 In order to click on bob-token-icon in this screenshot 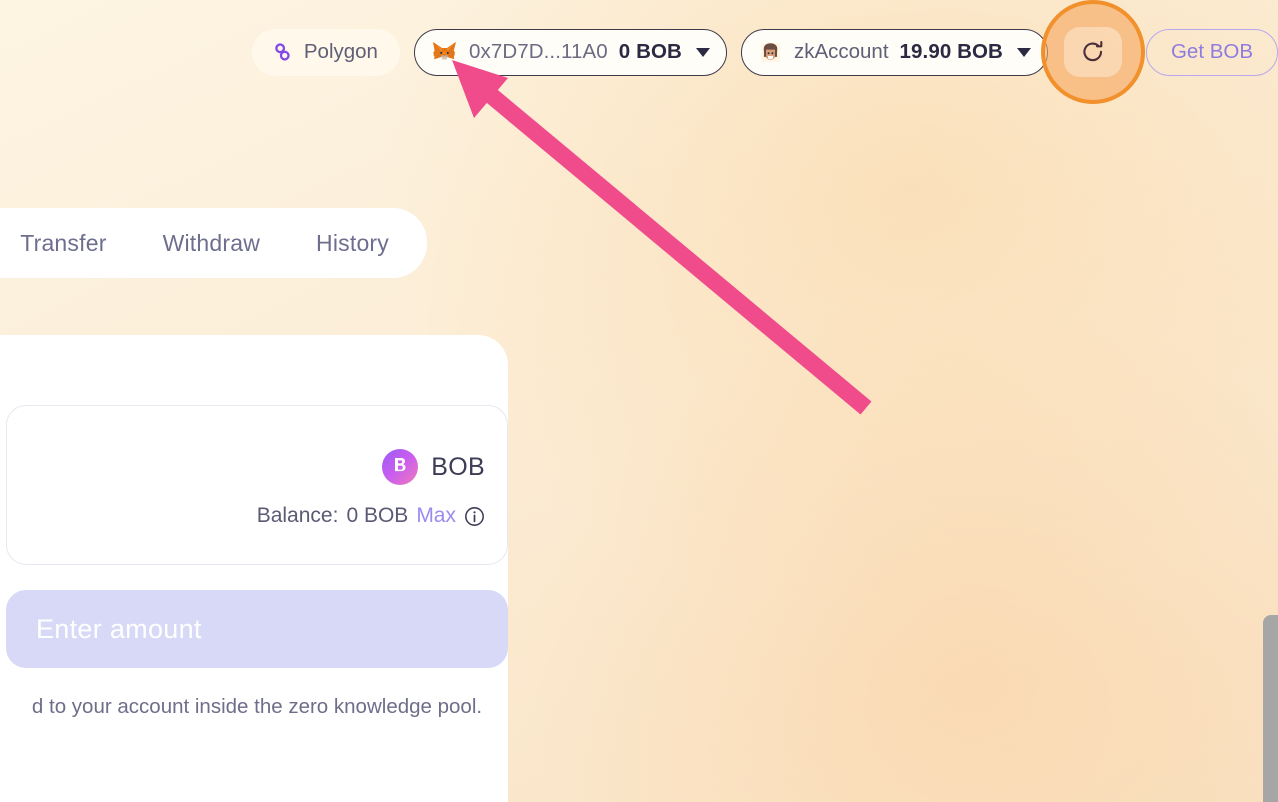, I will do `click(400, 467)`.